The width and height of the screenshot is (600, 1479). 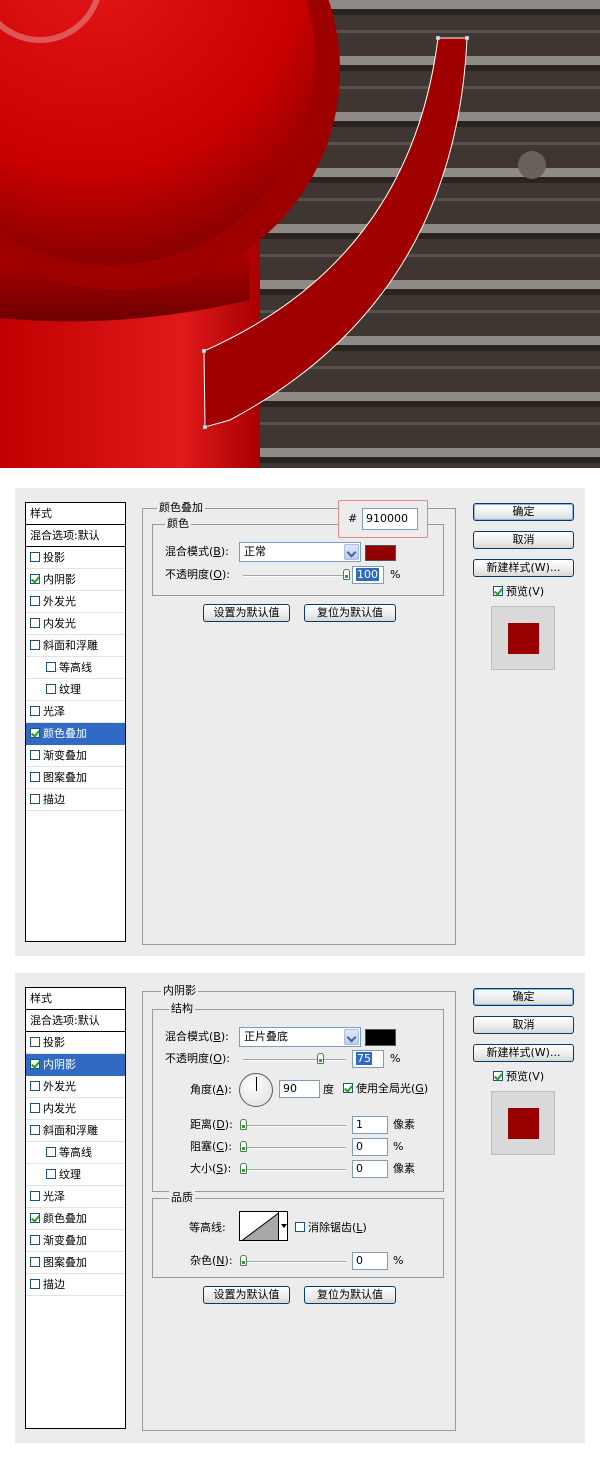 I want to click on choke-slider, so click(x=293, y=1146).